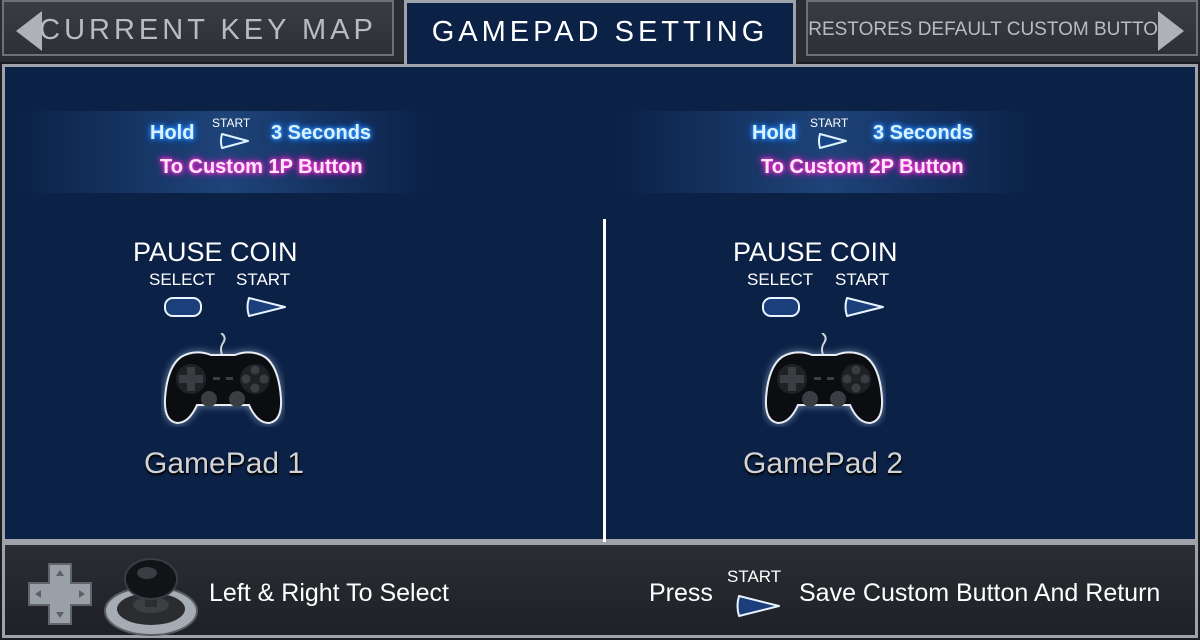 The image size is (1200, 640). What do you see at coordinates (604, 386) in the screenshot?
I see `player-divider` at bounding box center [604, 386].